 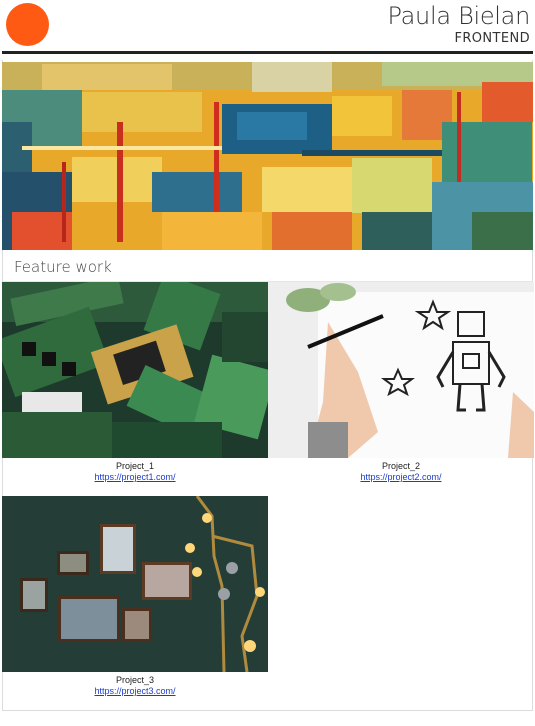 I want to click on project-link: https://project1.com/, so click(x=135, y=477).